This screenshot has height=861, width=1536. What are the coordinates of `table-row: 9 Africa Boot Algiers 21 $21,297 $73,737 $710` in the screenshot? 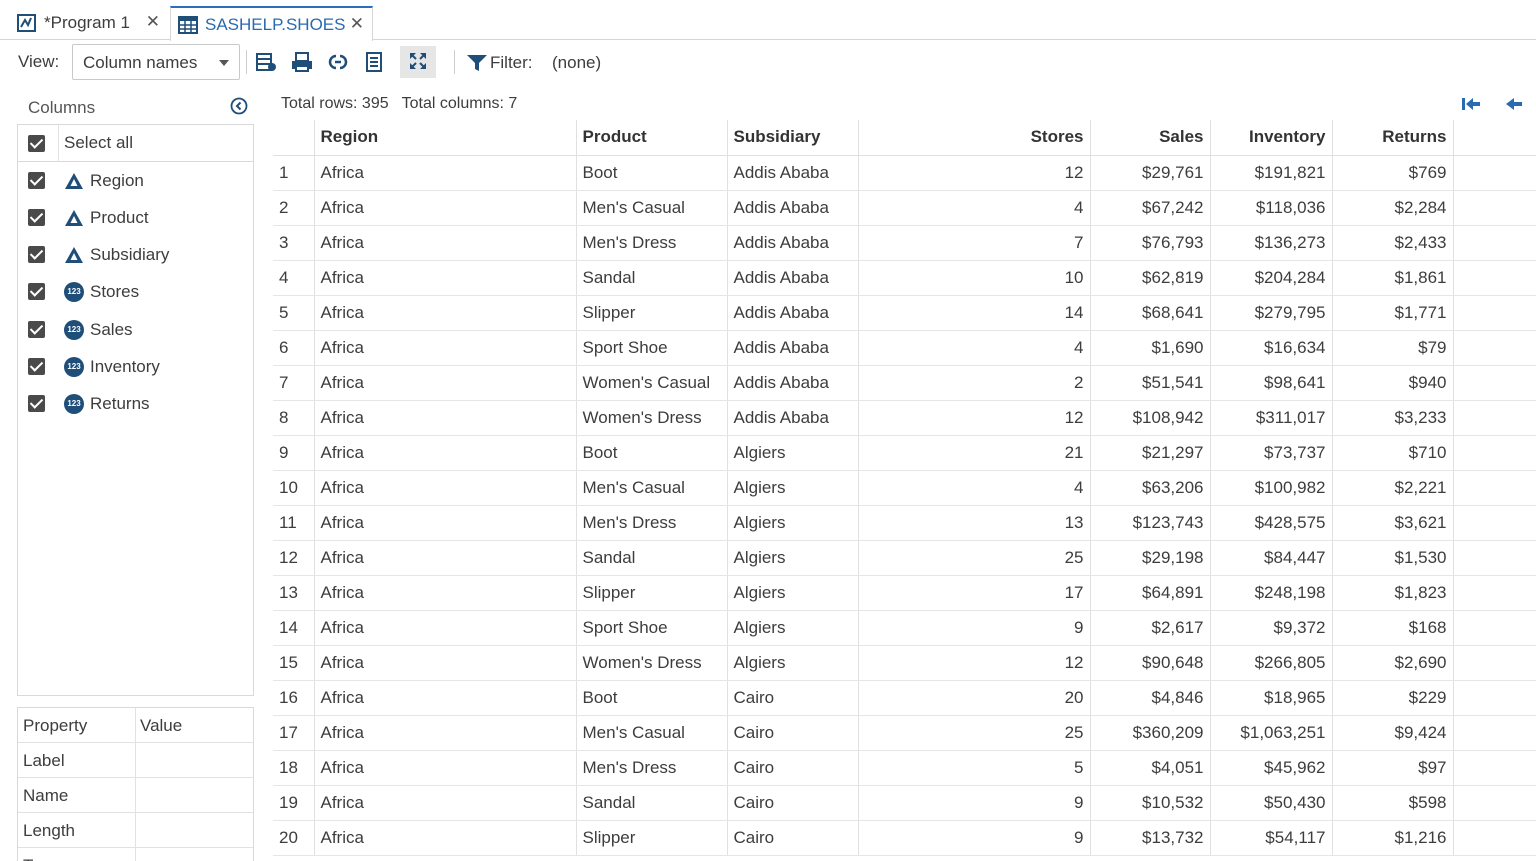 It's located at (904, 453).